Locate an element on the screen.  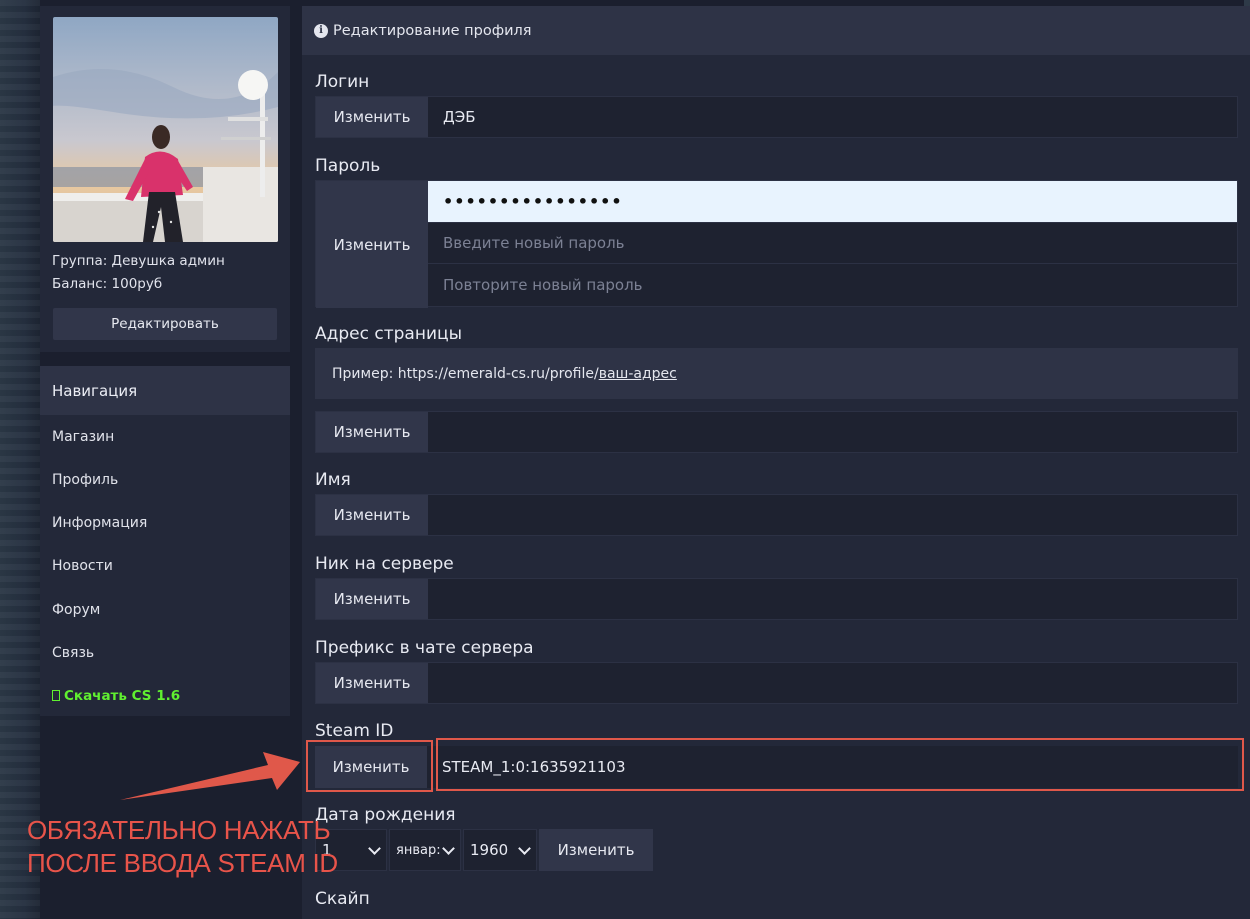
arrow-shape is located at coordinates (210, 776).